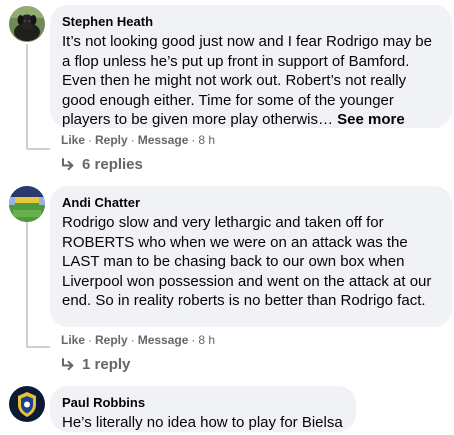  What do you see at coordinates (106, 364) in the screenshot?
I see `replies-count: 1 reply` at bounding box center [106, 364].